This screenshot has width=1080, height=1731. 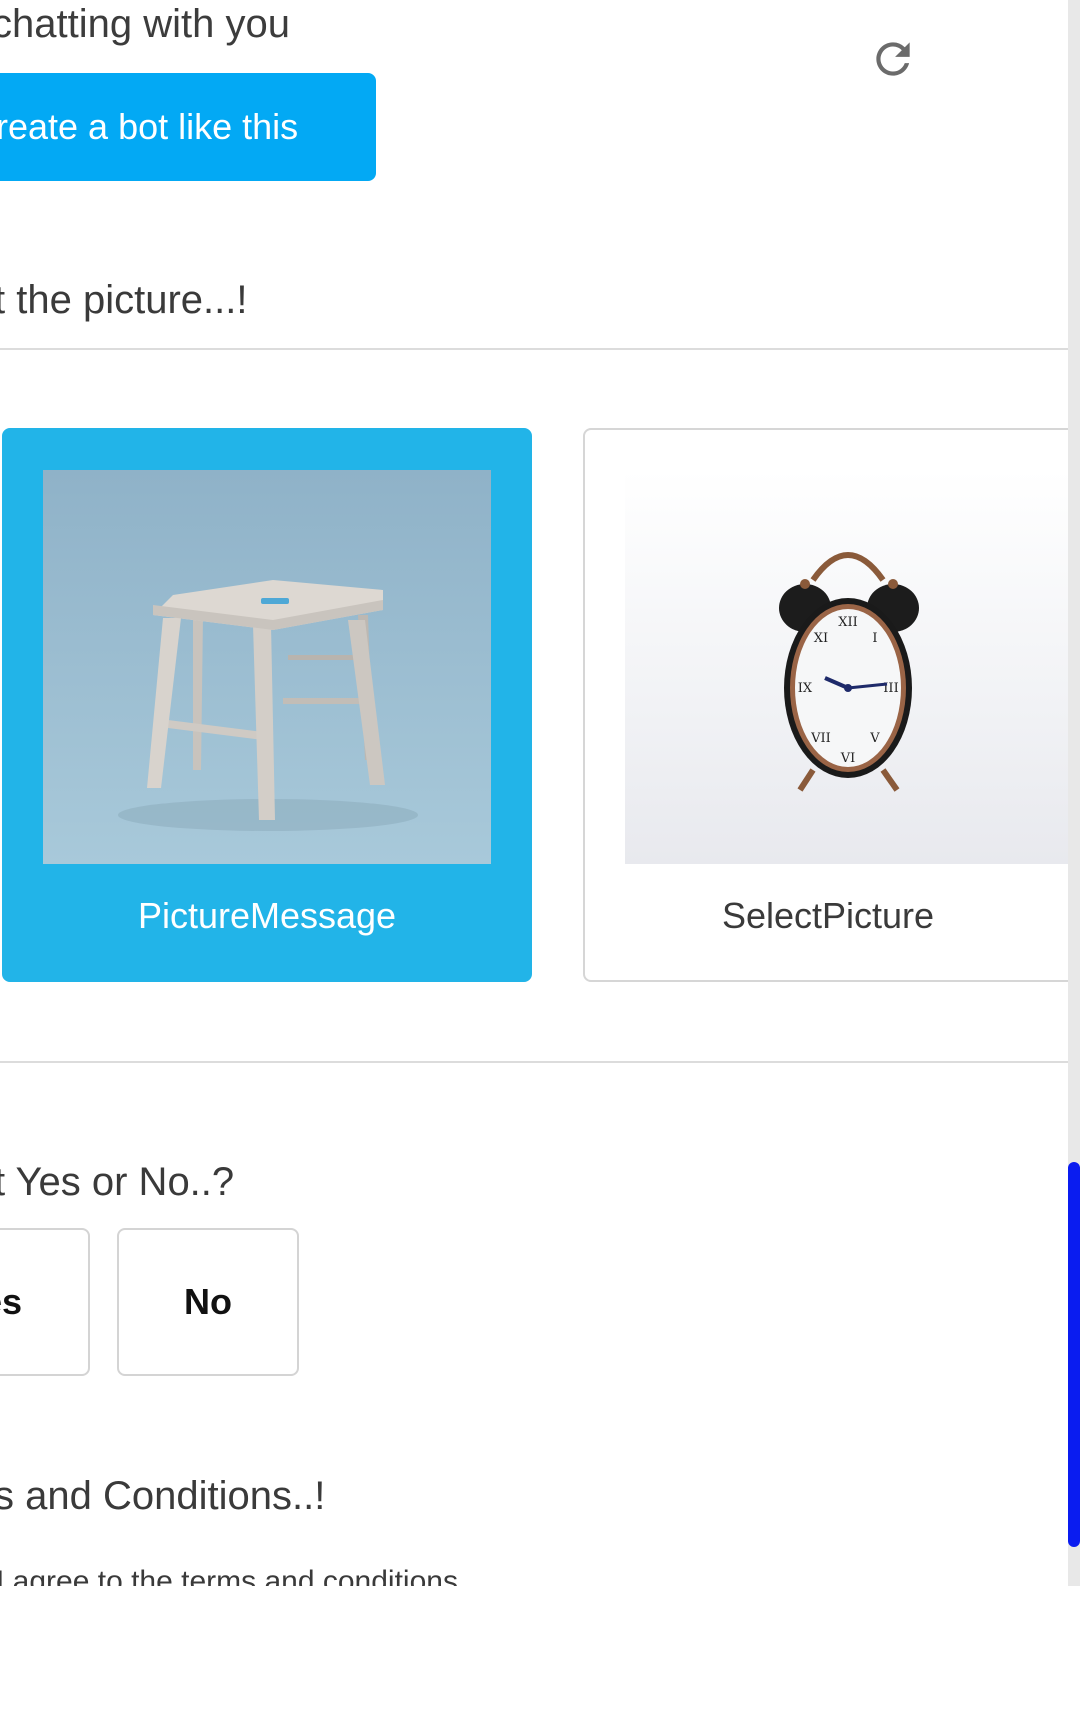 What do you see at coordinates (848, 622) in the screenshot?
I see `svg-text: XII` at bounding box center [848, 622].